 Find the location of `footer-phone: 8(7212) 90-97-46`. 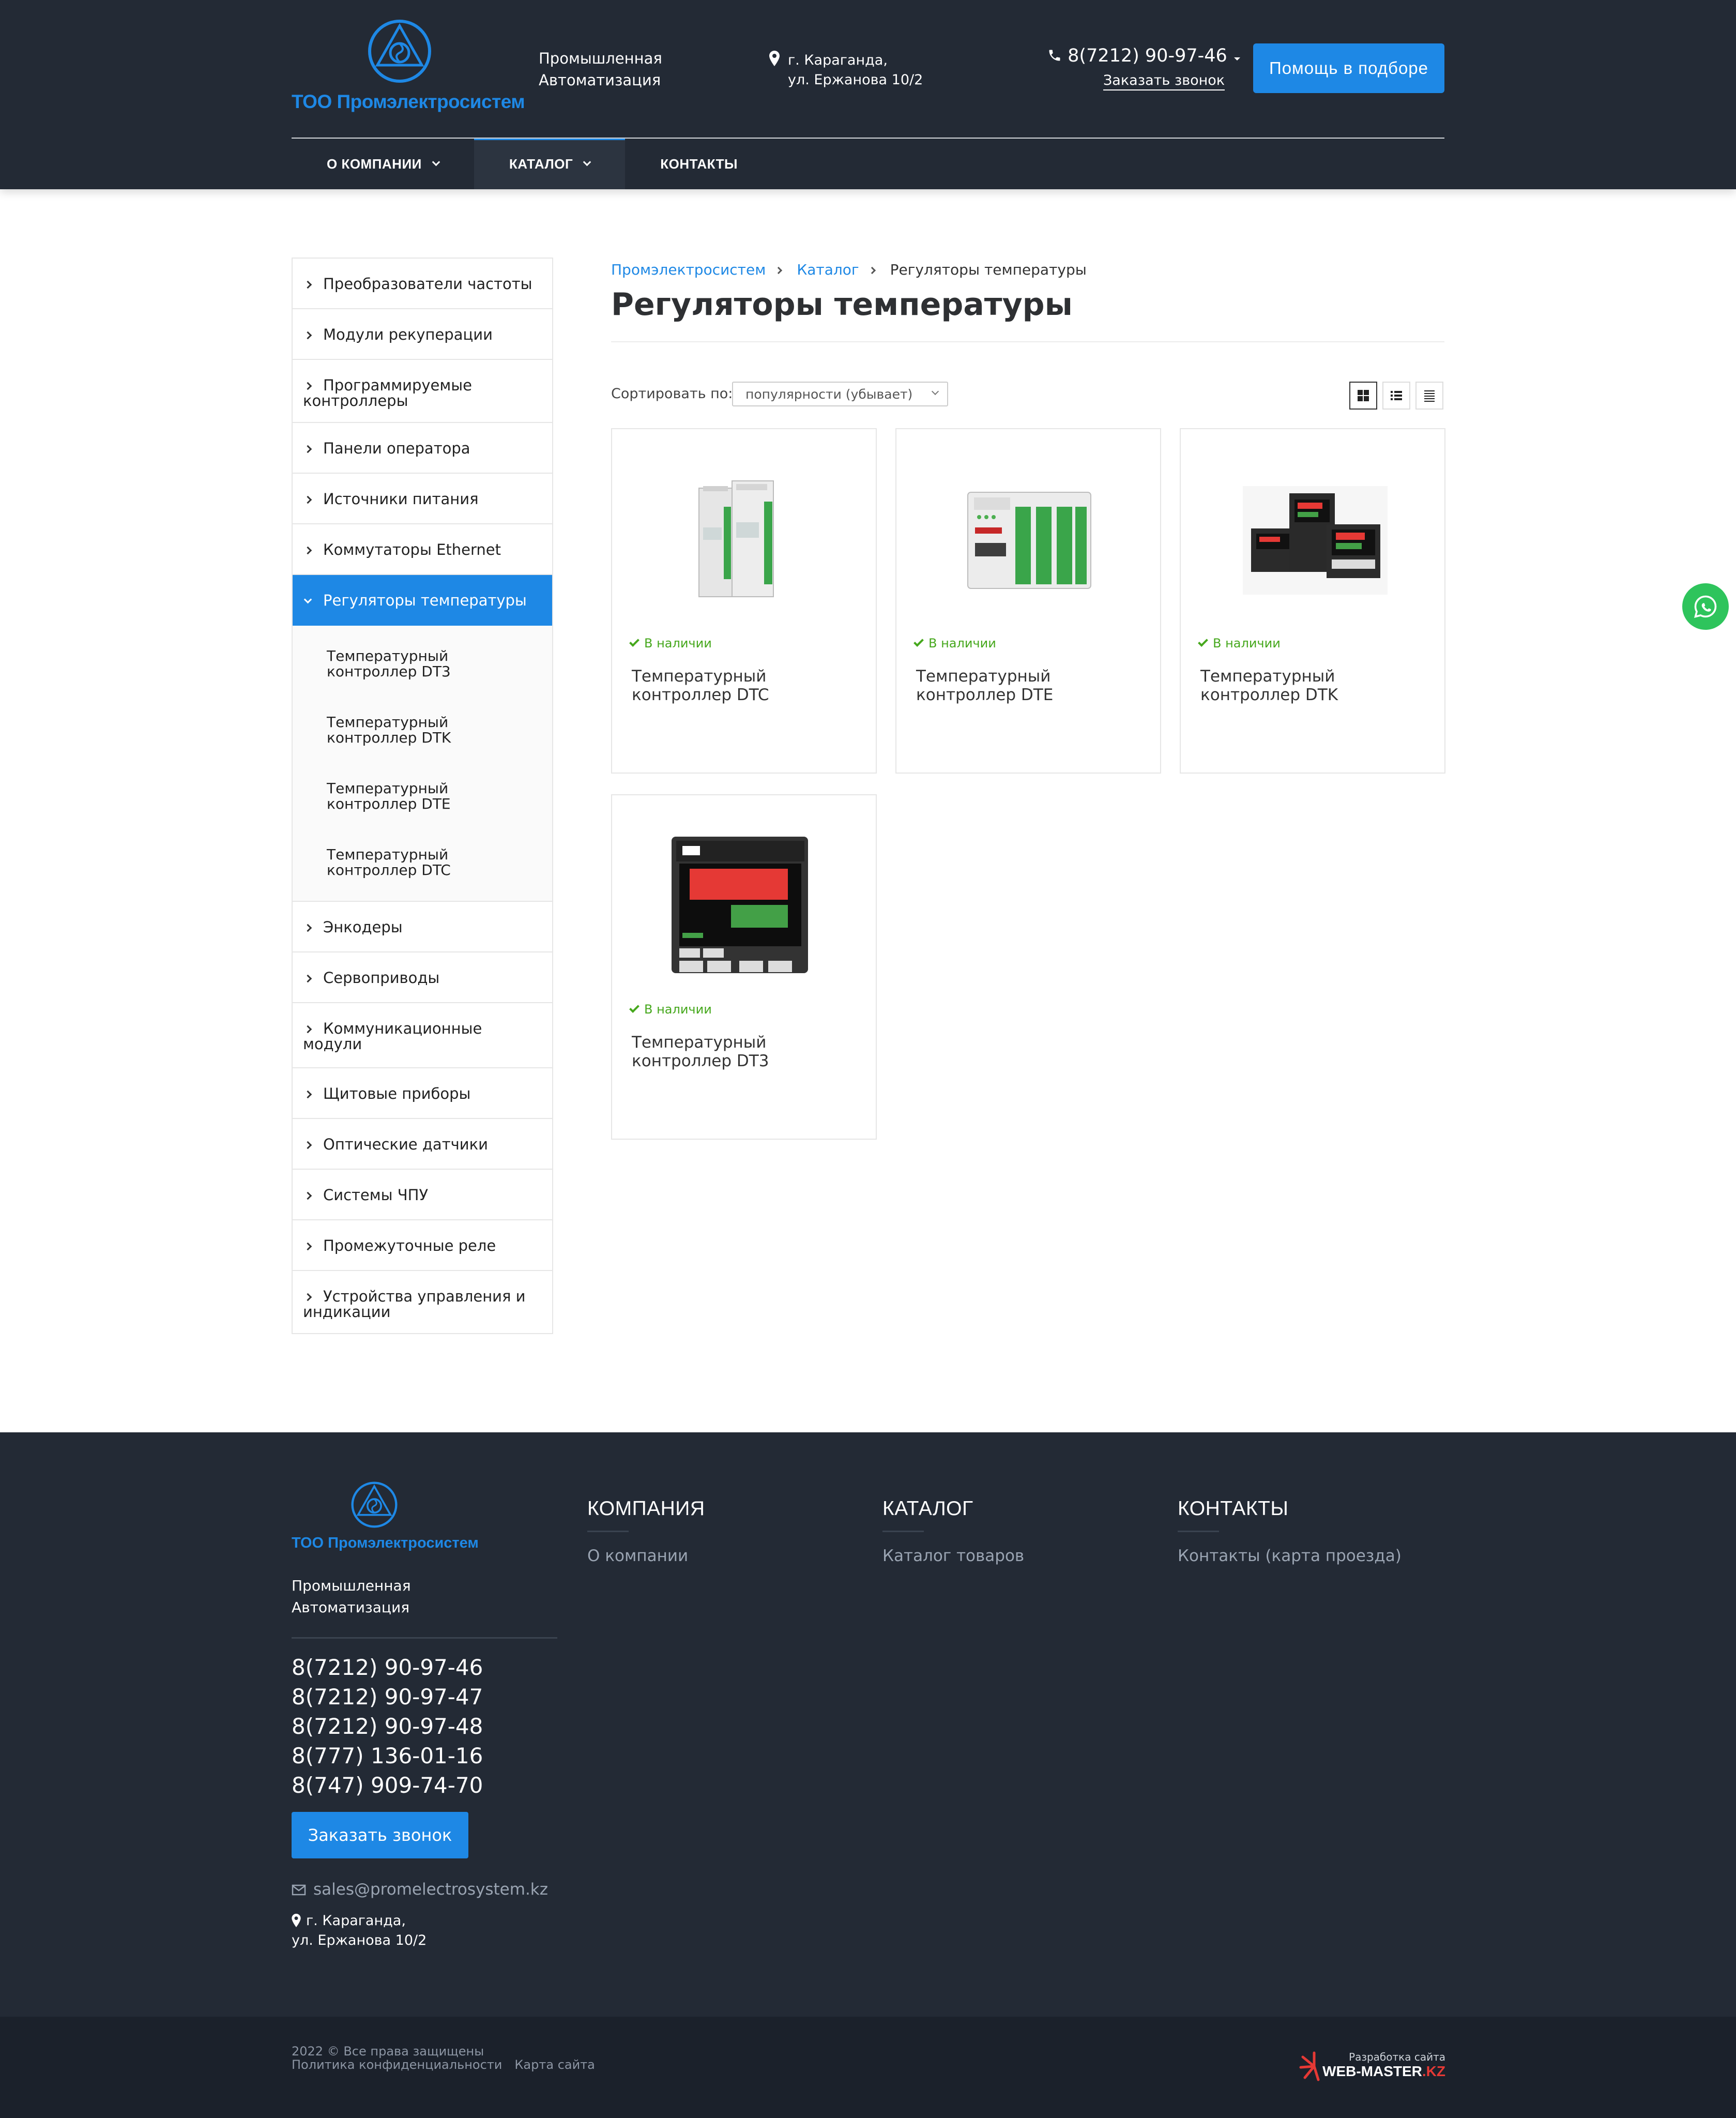

footer-phone: 8(7212) 90-97-46 is located at coordinates (388, 1668).